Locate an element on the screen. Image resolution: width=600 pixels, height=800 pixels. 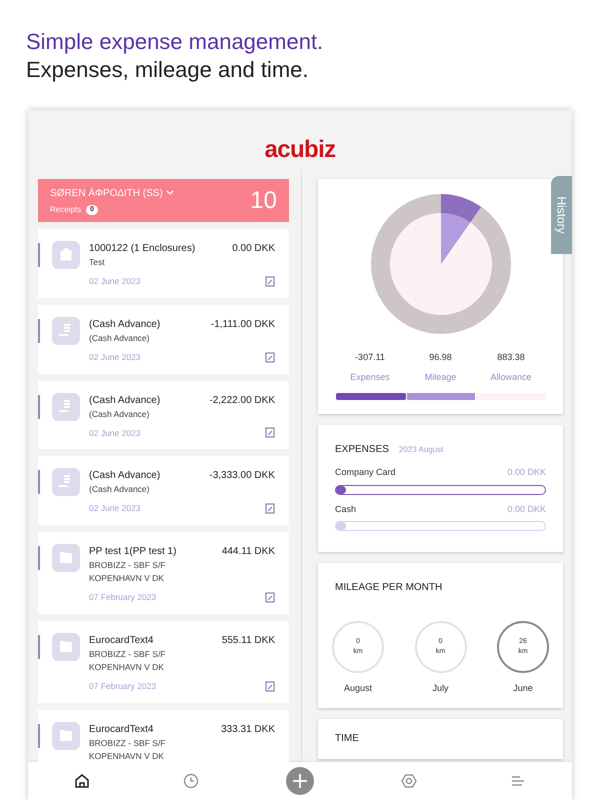
entry-title: PP test 1(PP test 1) is located at coordinates (132, 552).